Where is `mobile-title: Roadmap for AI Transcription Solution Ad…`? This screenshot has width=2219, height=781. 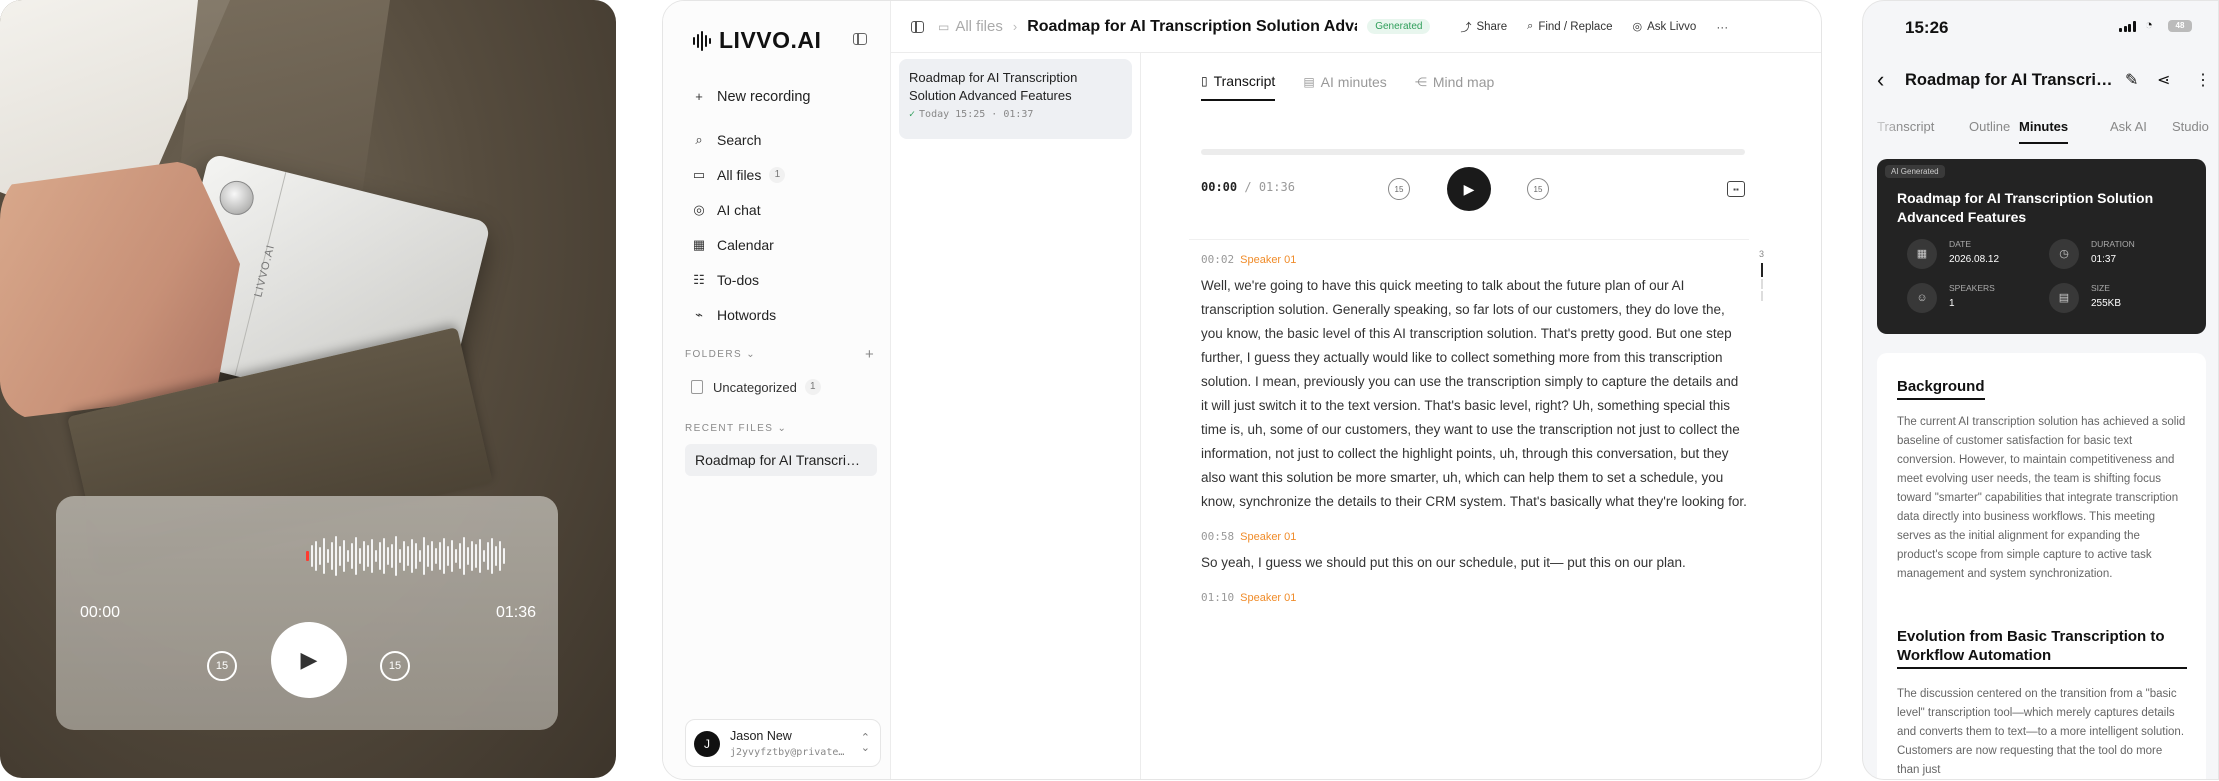
mobile-title: Roadmap for AI Transcription Solution Ad… is located at coordinates (2011, 80).